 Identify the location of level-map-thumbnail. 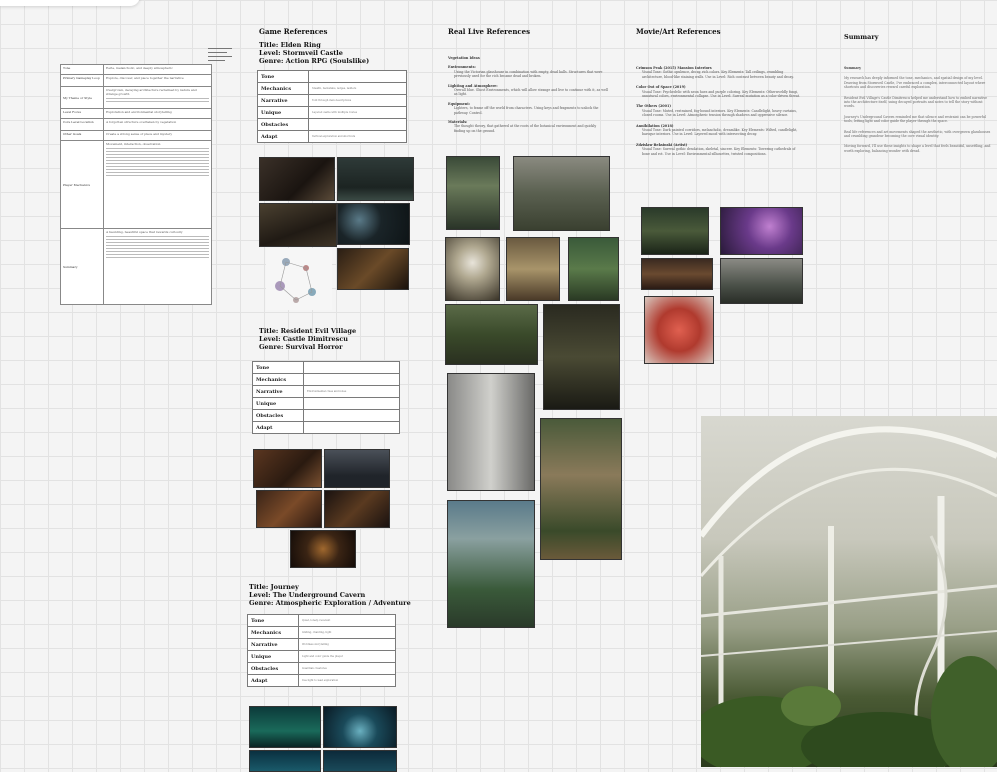
(299, 279).